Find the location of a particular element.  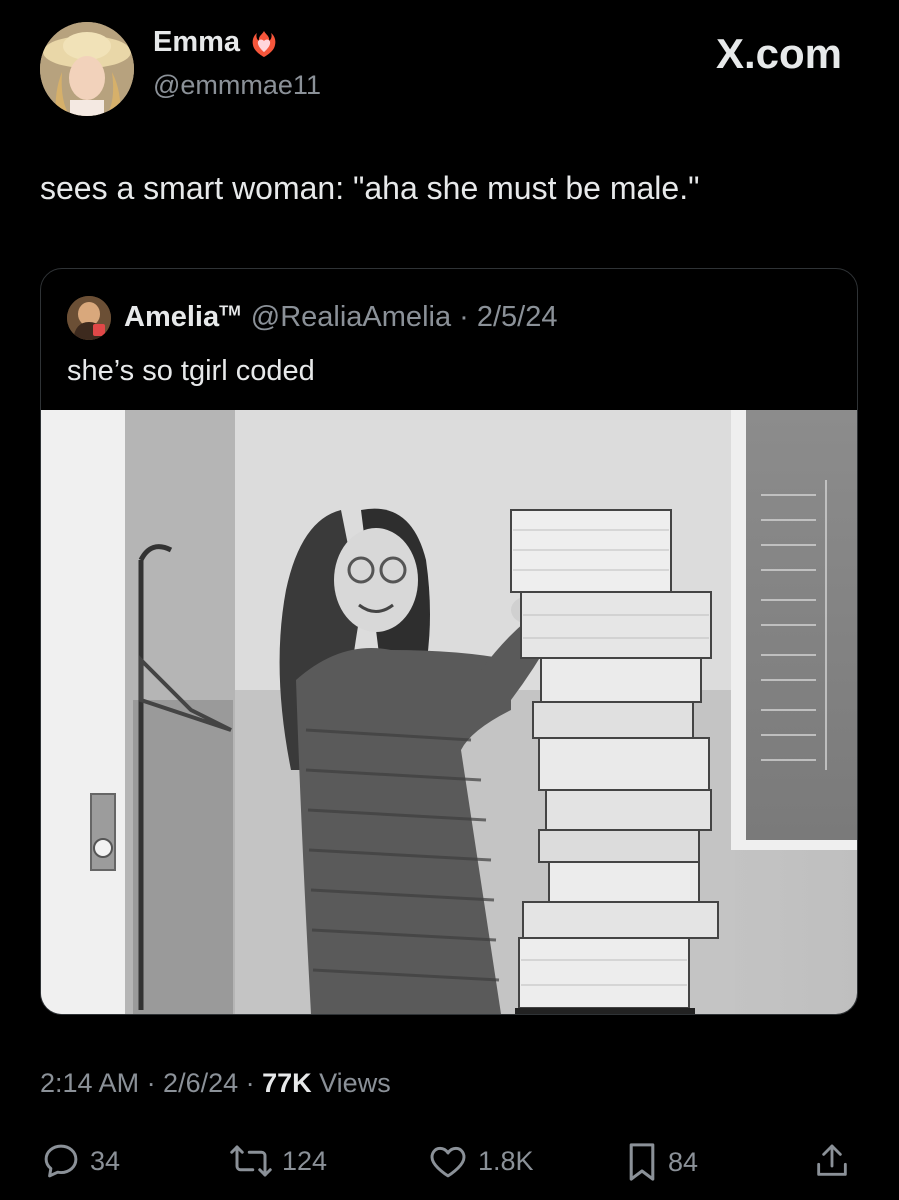

reply-button: 34 is located at coordinates (80, 1161).